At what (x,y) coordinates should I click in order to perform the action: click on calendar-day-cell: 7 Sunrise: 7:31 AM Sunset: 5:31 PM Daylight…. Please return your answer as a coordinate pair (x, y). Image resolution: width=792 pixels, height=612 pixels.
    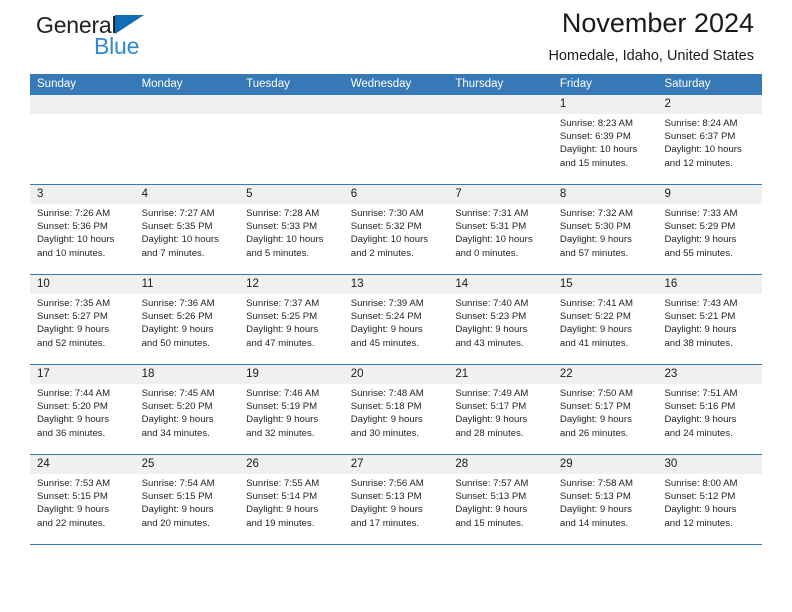
    Looking at the image, I should click on (500, 229).